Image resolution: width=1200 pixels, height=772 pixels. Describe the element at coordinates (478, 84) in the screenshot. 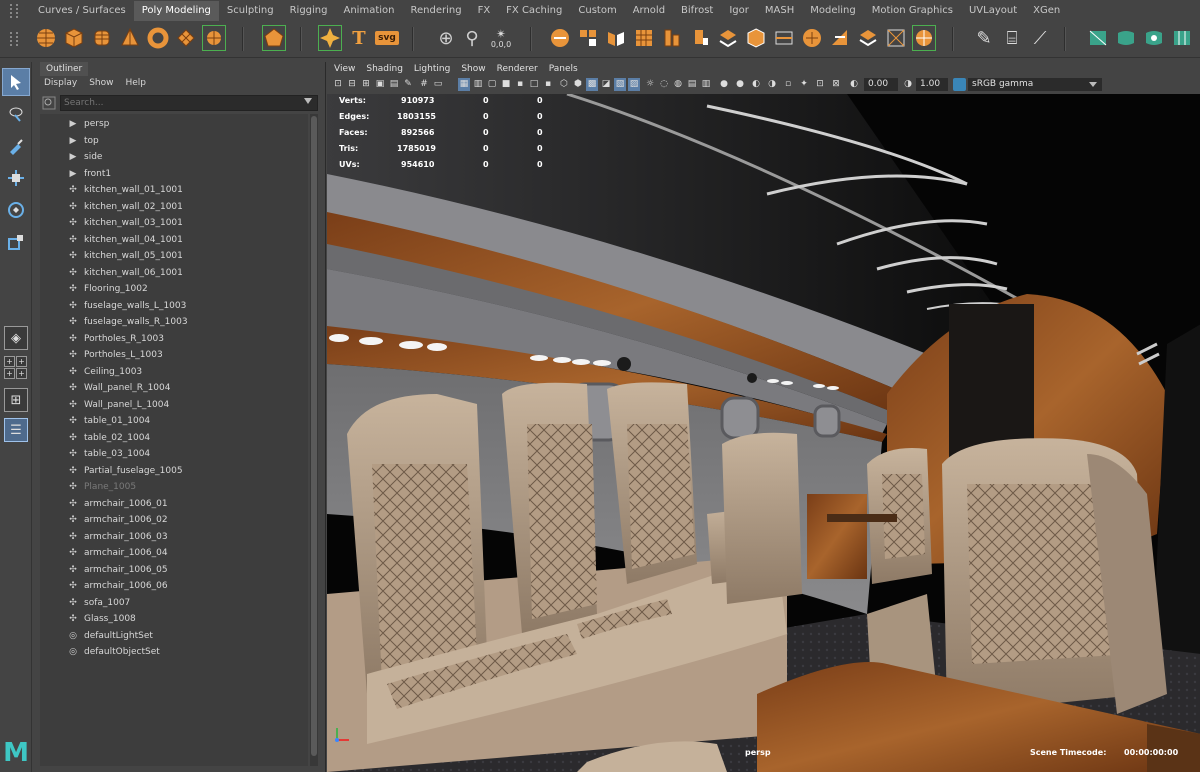

I see `resolution-gate-icon: ▥` at that location.